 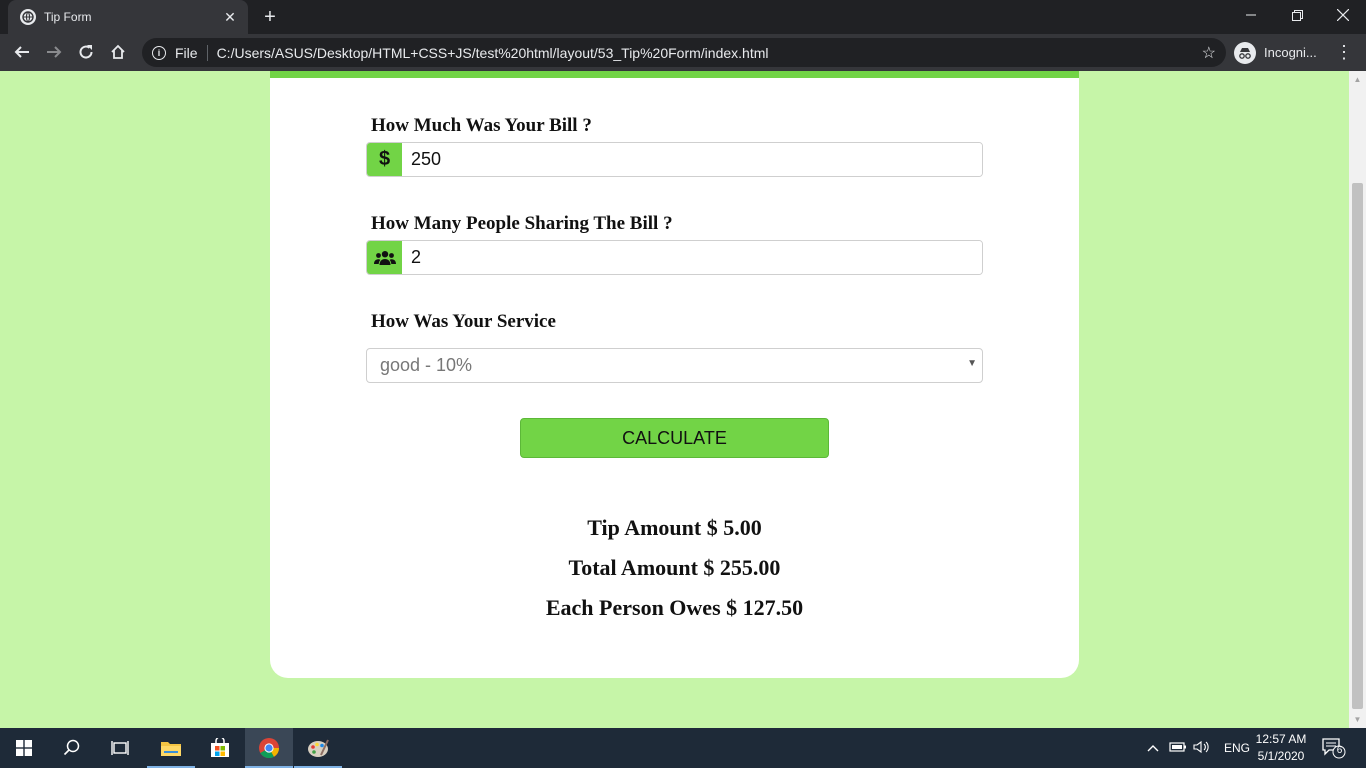 I want to click on tab-title: Tip Form, so click(x=68, y=17).